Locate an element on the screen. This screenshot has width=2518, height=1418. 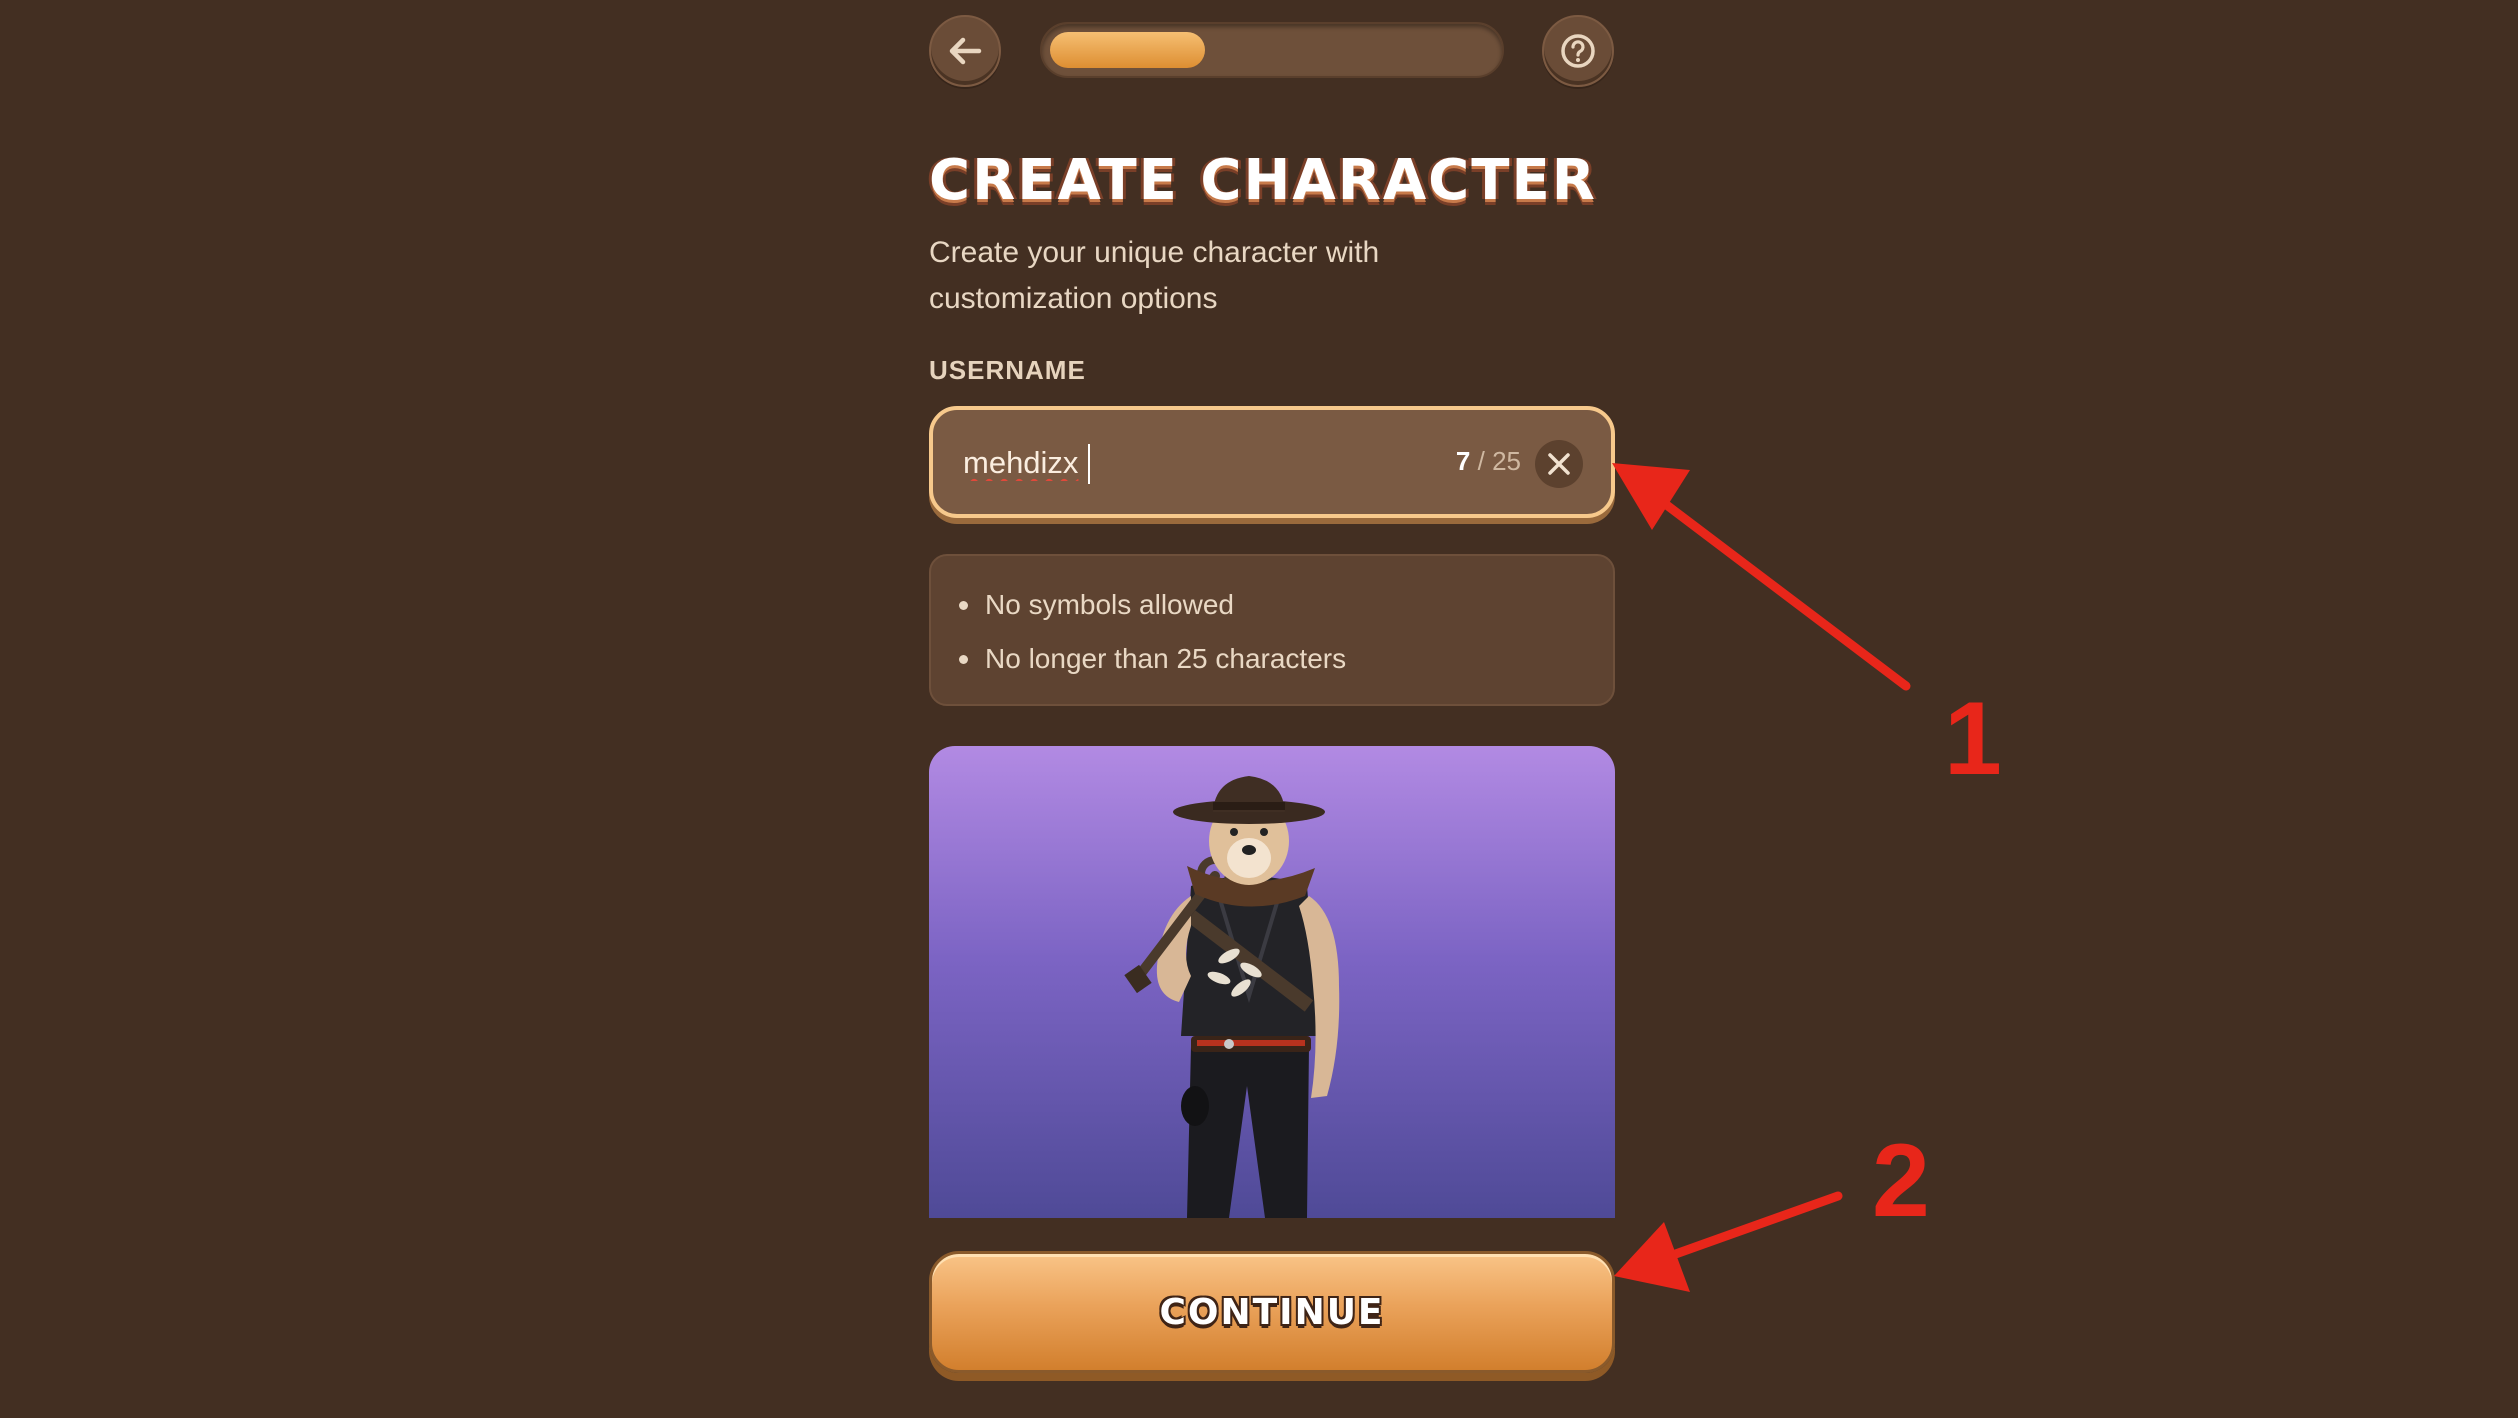
rule-item: No longer than 25 characters is located at coordinates (1272, 659).